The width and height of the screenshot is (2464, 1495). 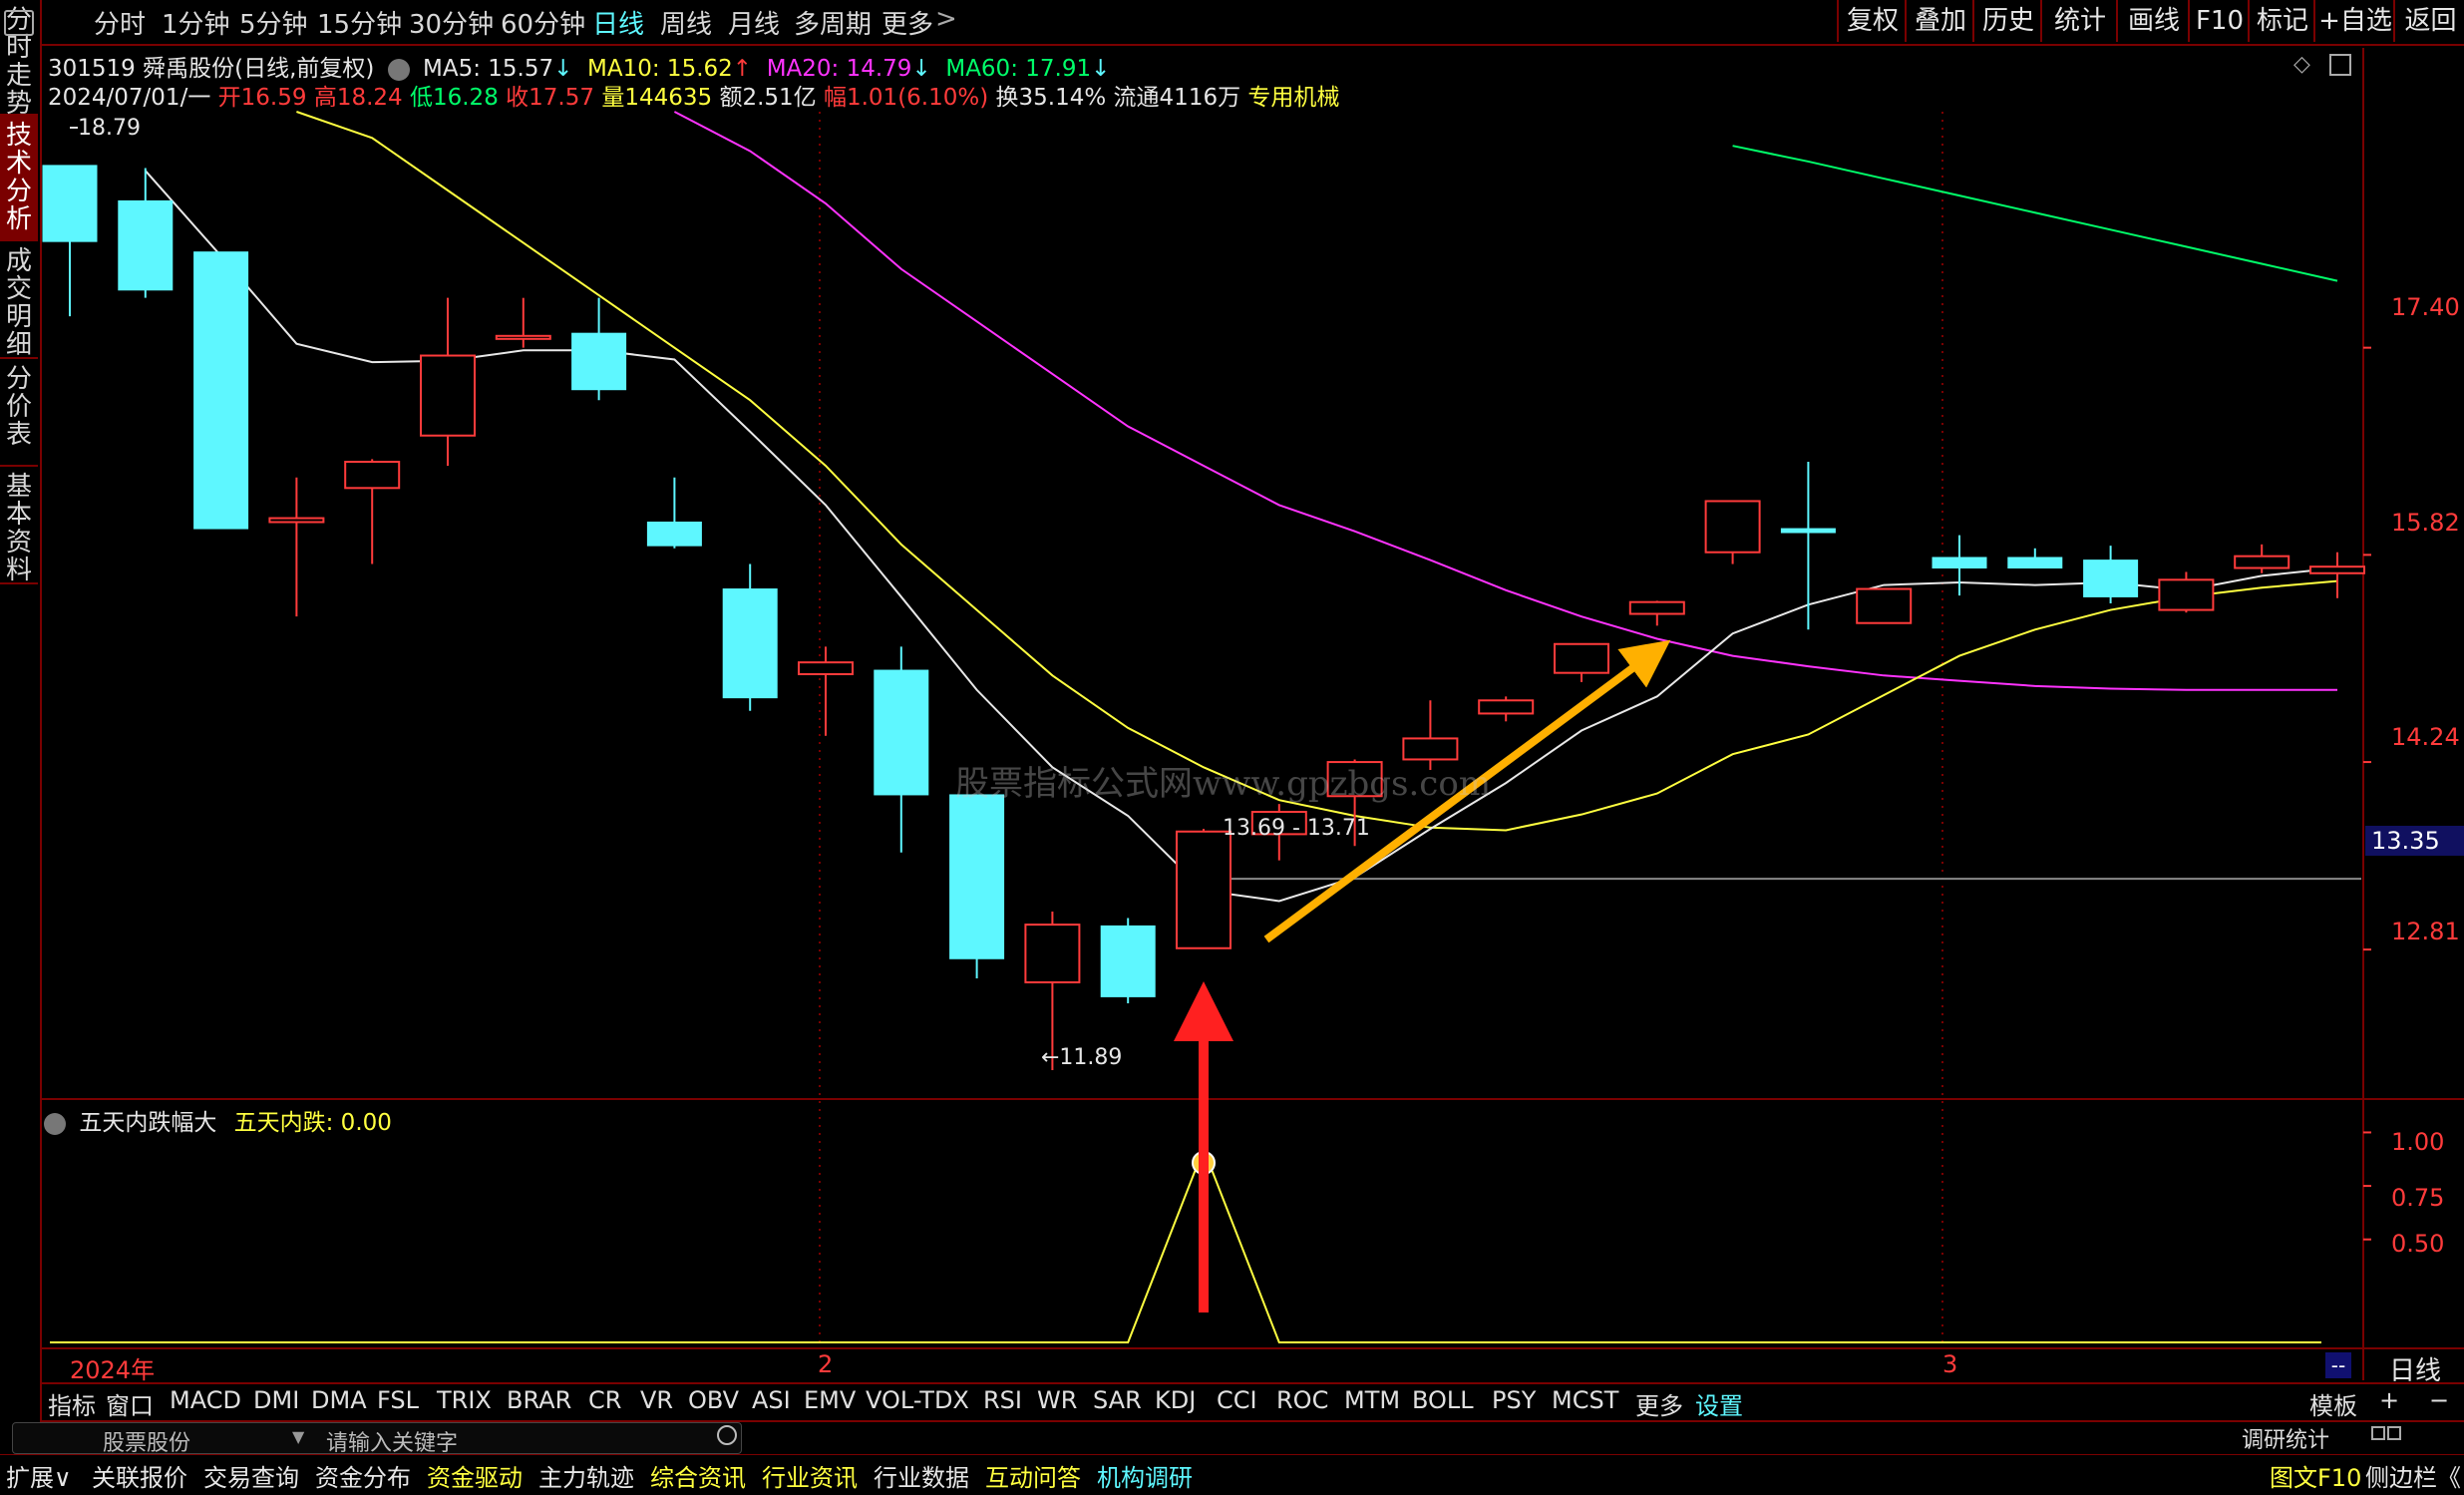 I want to click on range-label: 13.69 - 13.71, so click(x=1296, y=829).